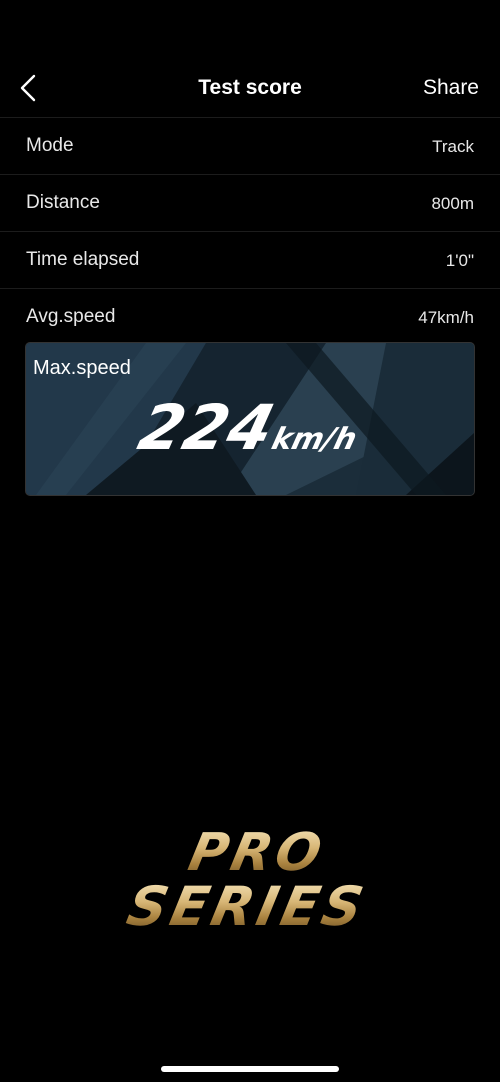  Describe the element at coordinates (82, 368) in the screenshot. I see `max-speed-label: Max.speed` at that location.